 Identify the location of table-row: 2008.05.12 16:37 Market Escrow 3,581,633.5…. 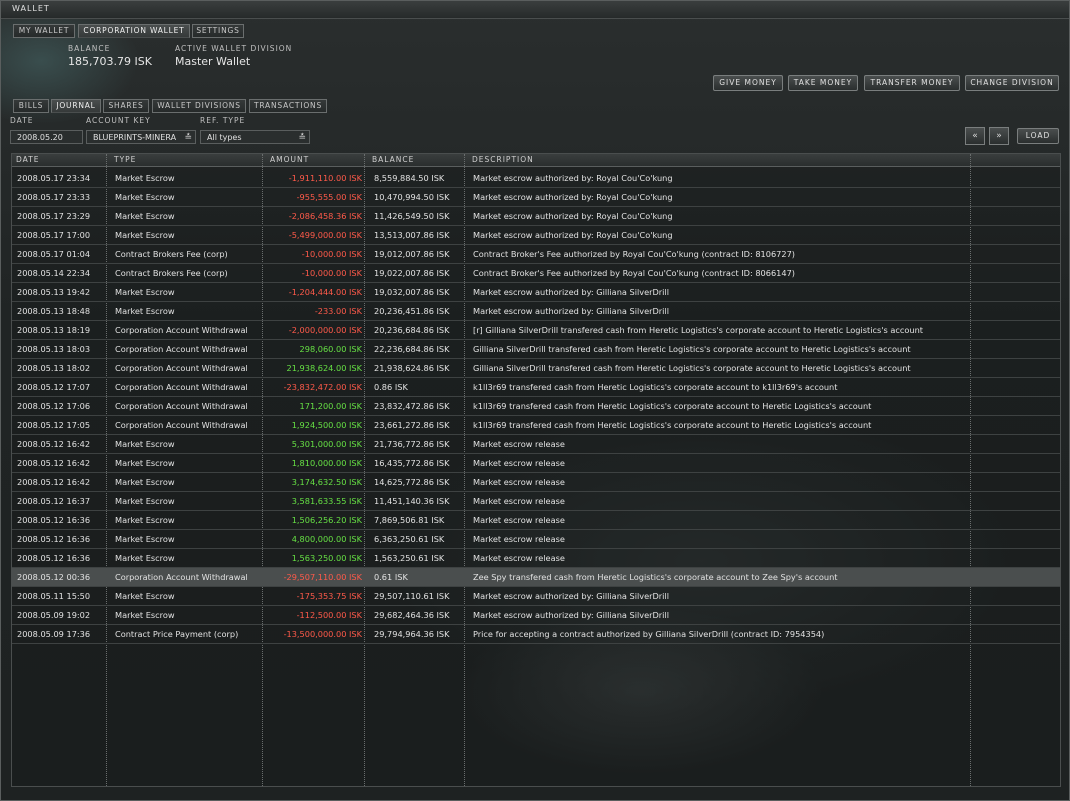
(536, 501).